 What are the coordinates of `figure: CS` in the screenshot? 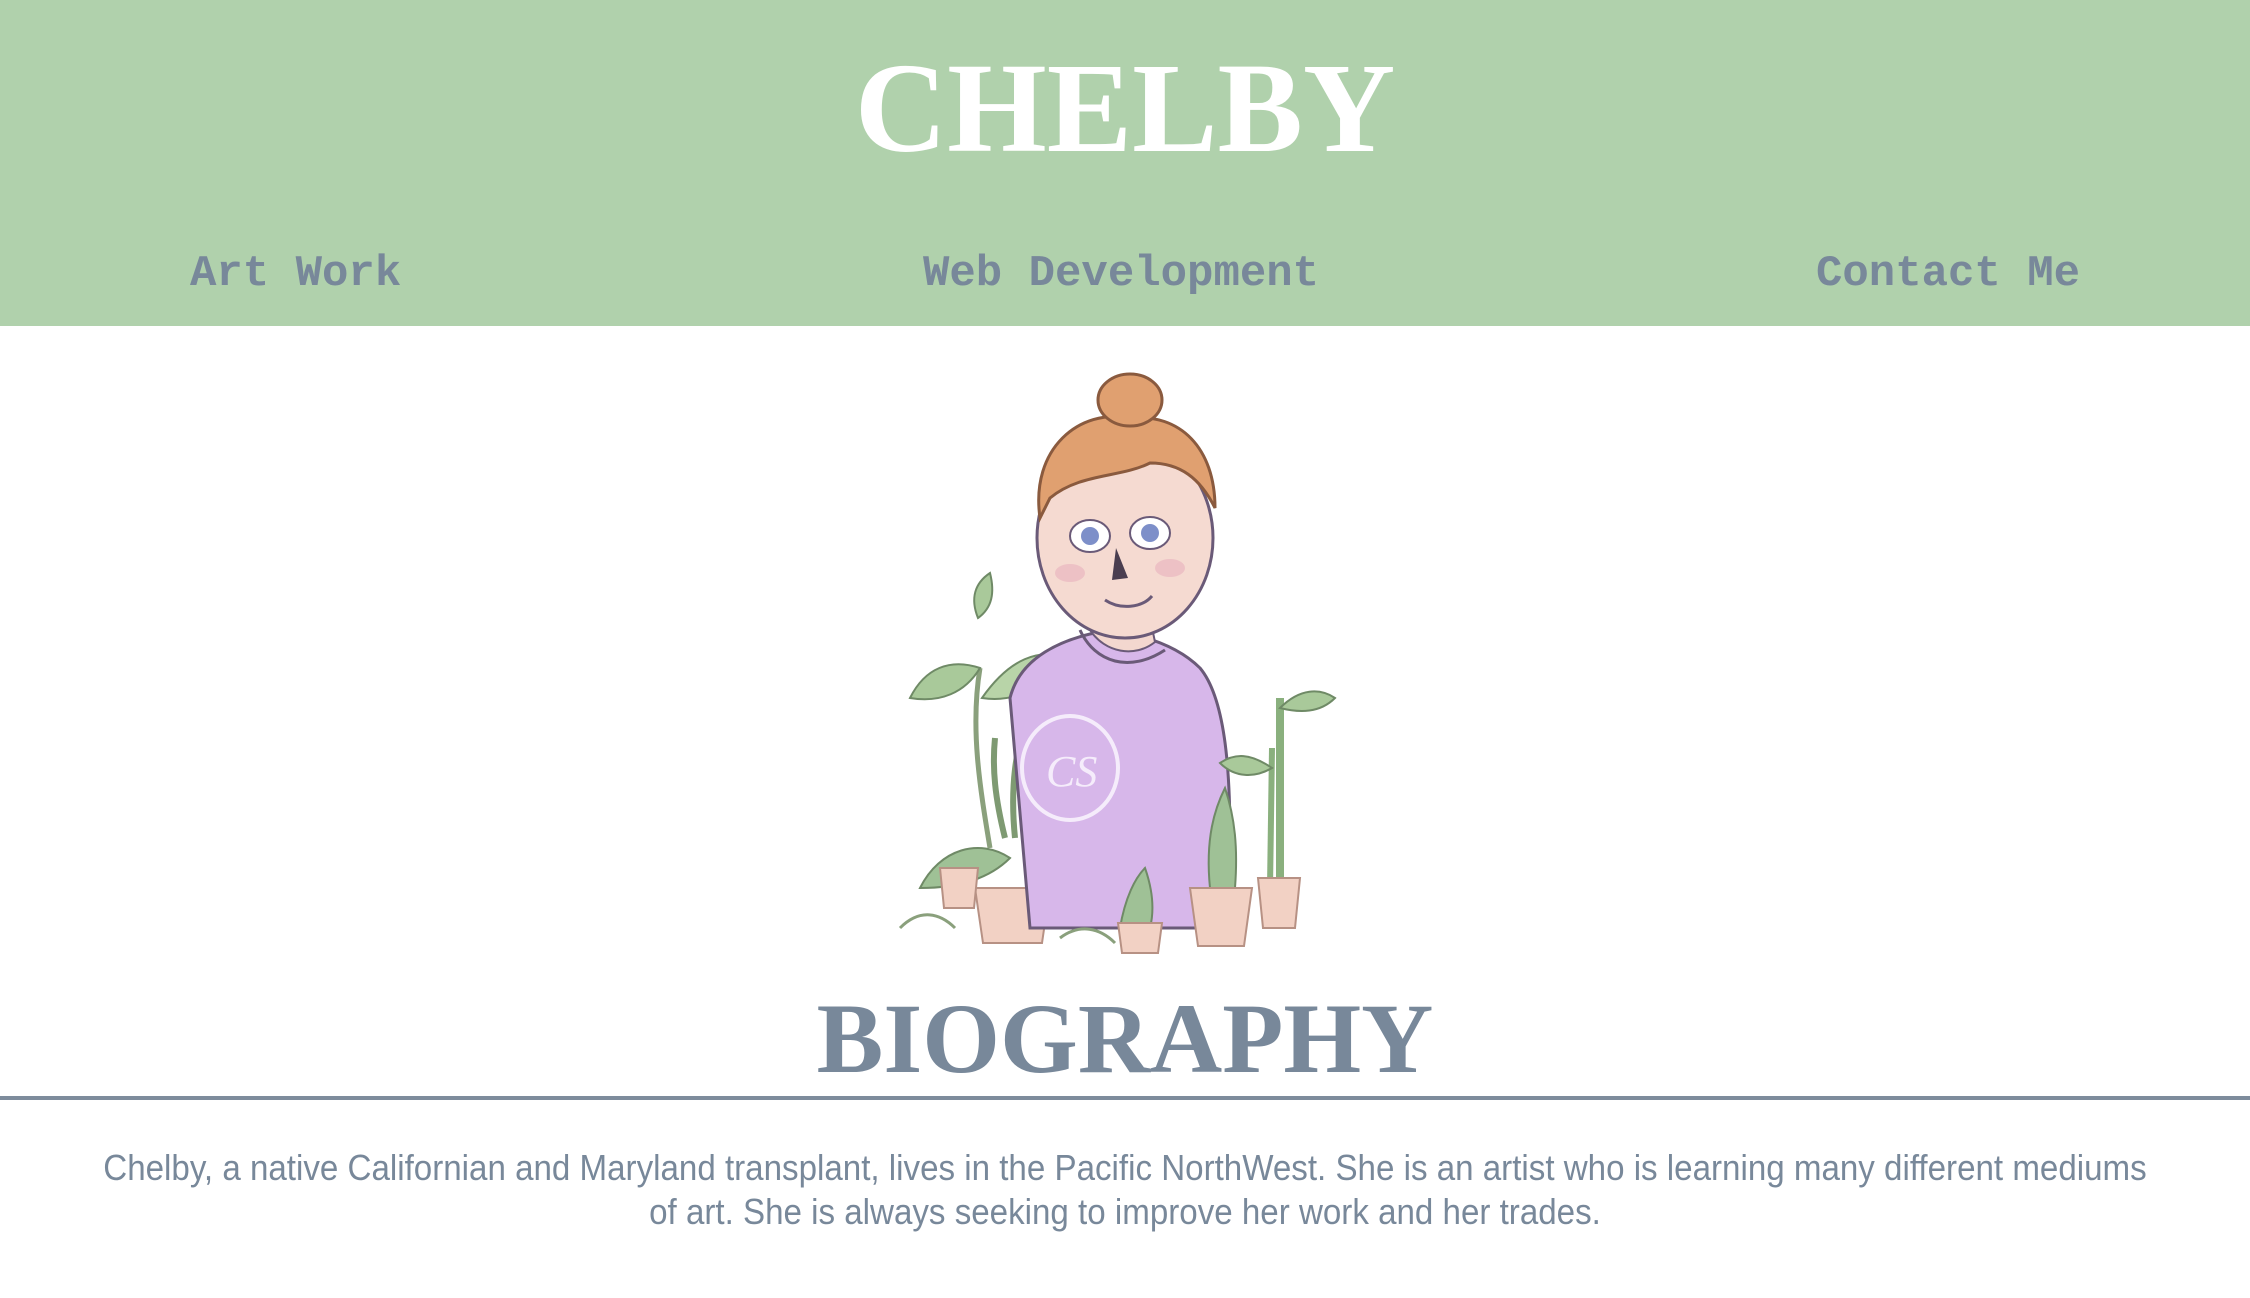 It's located at (1120, 768).